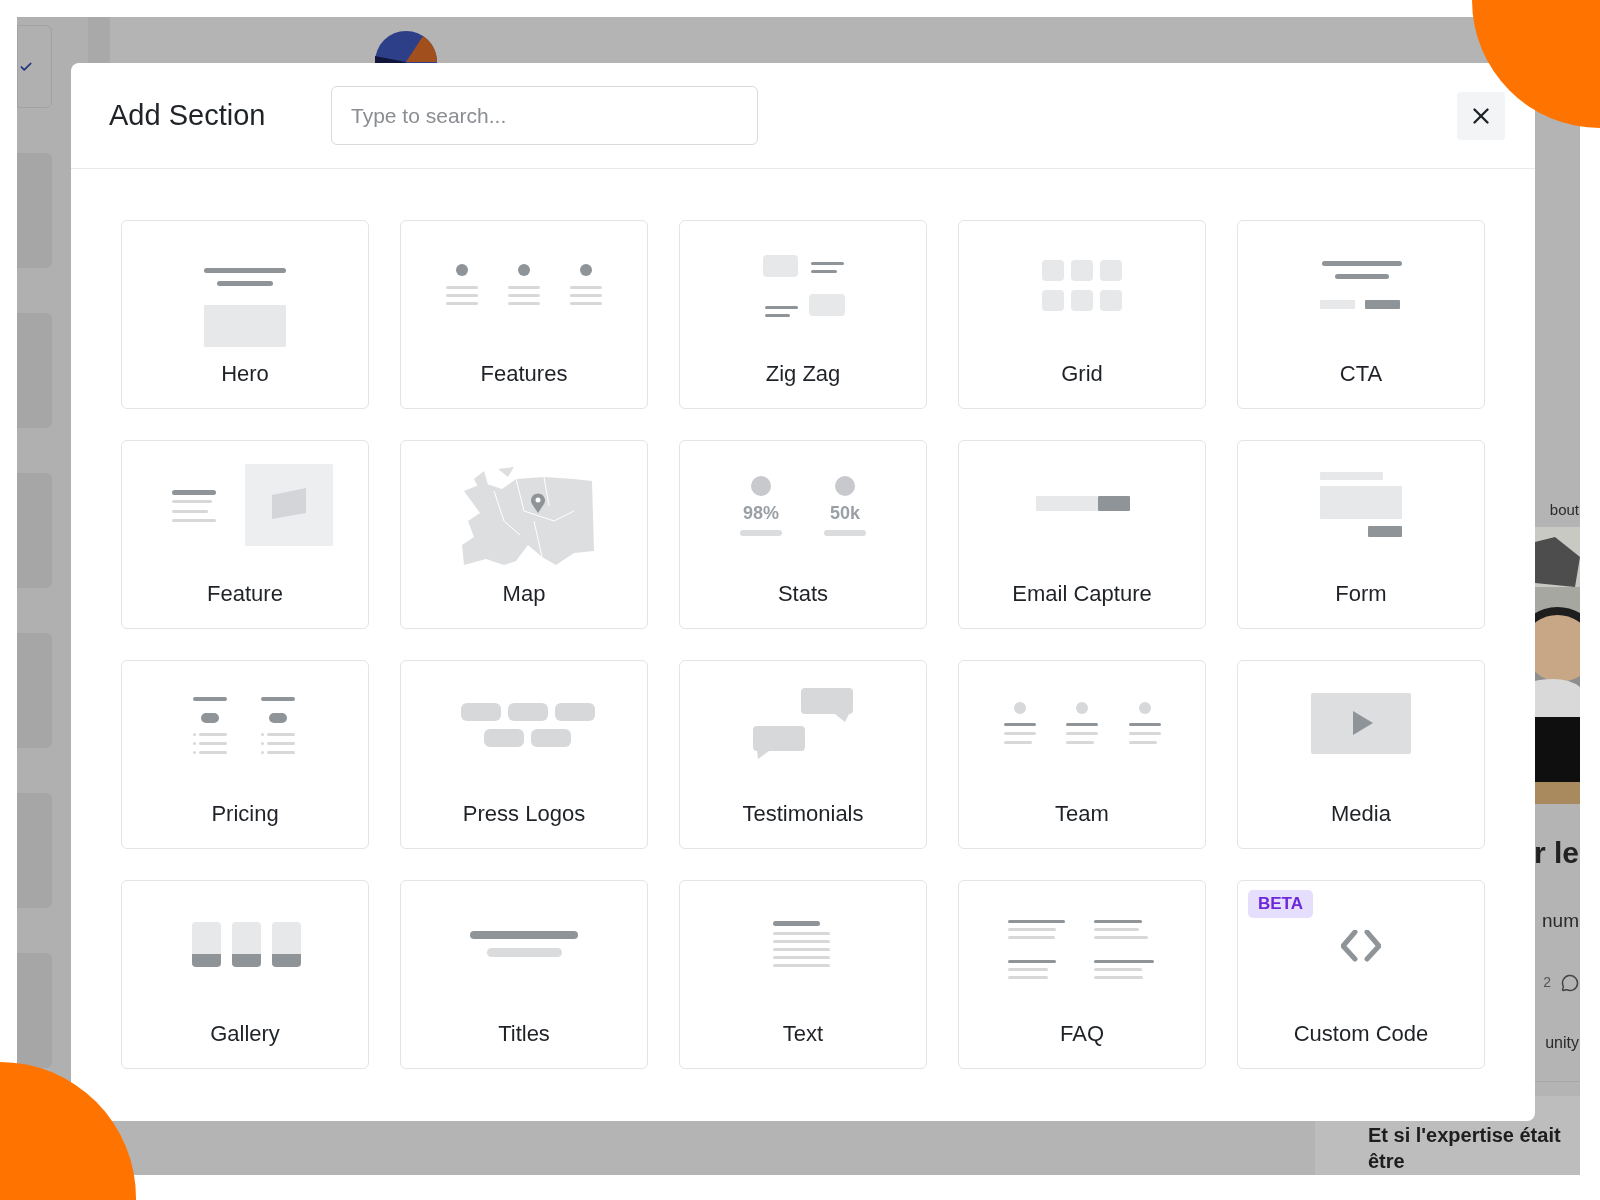 This screenshot has width=1600, height=1200. What do you see at coordinates (1082, 754) in the screenshot?
I see `section-card: Team` at bounding box center [1082, 754].